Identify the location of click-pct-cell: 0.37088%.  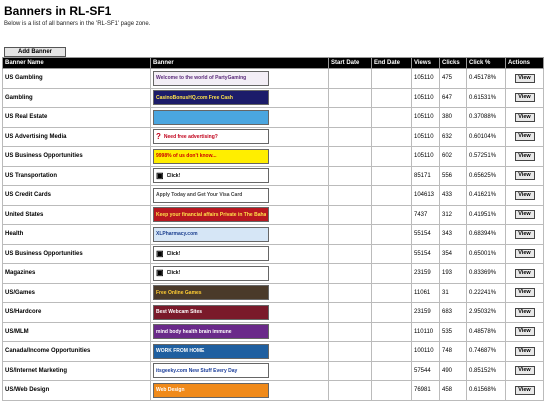
(486, 117).